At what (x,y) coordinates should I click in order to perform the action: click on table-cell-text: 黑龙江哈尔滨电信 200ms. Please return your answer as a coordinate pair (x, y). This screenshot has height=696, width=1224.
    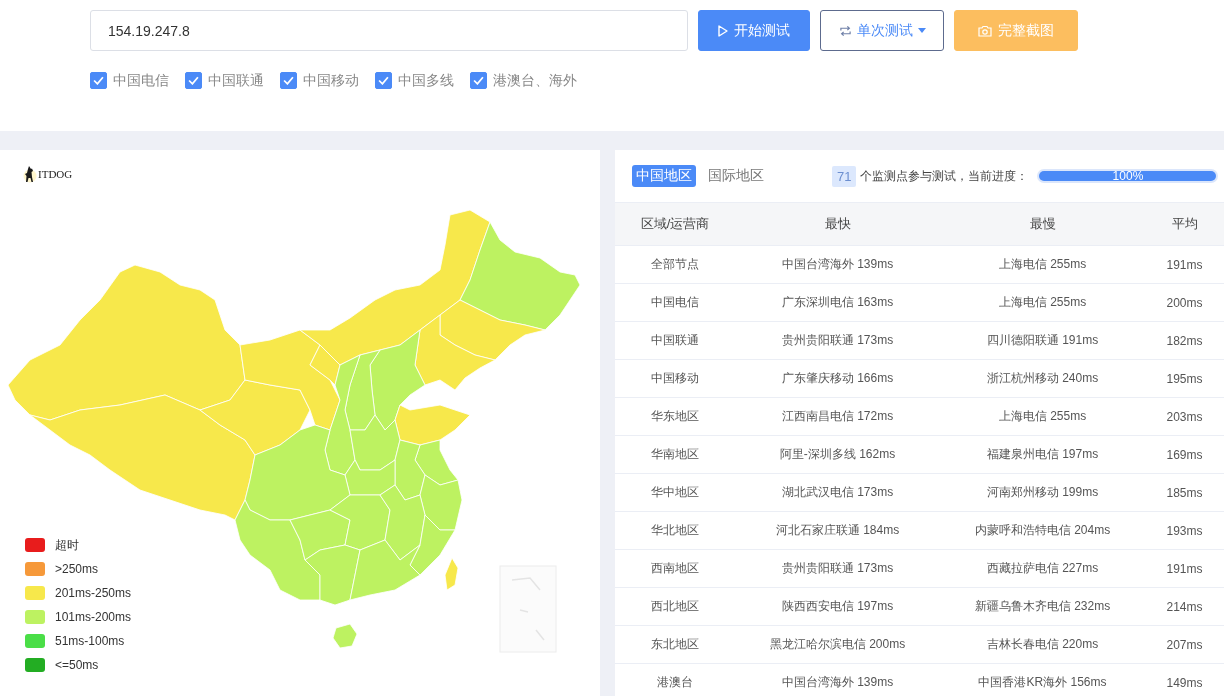
    Looking at the image, I should click on (837, 644).